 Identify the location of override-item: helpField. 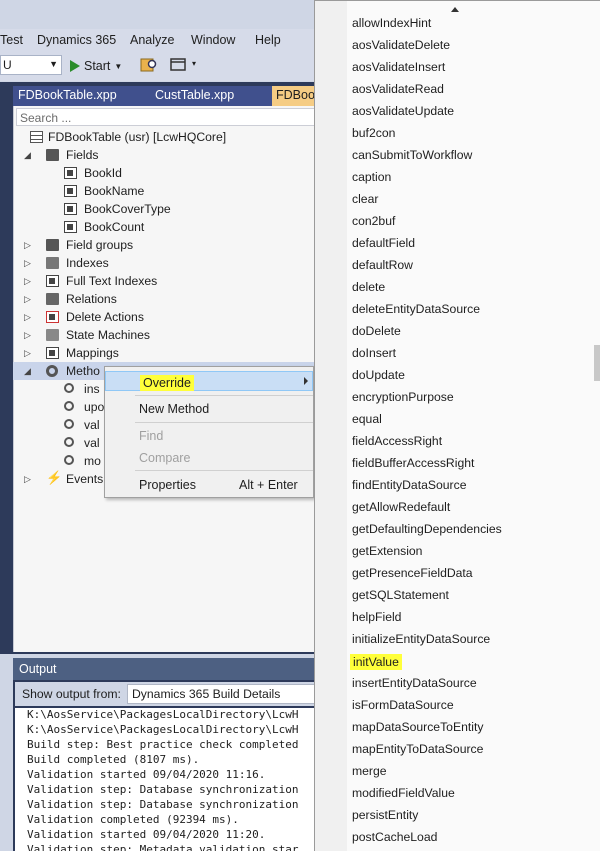
(376, 617).